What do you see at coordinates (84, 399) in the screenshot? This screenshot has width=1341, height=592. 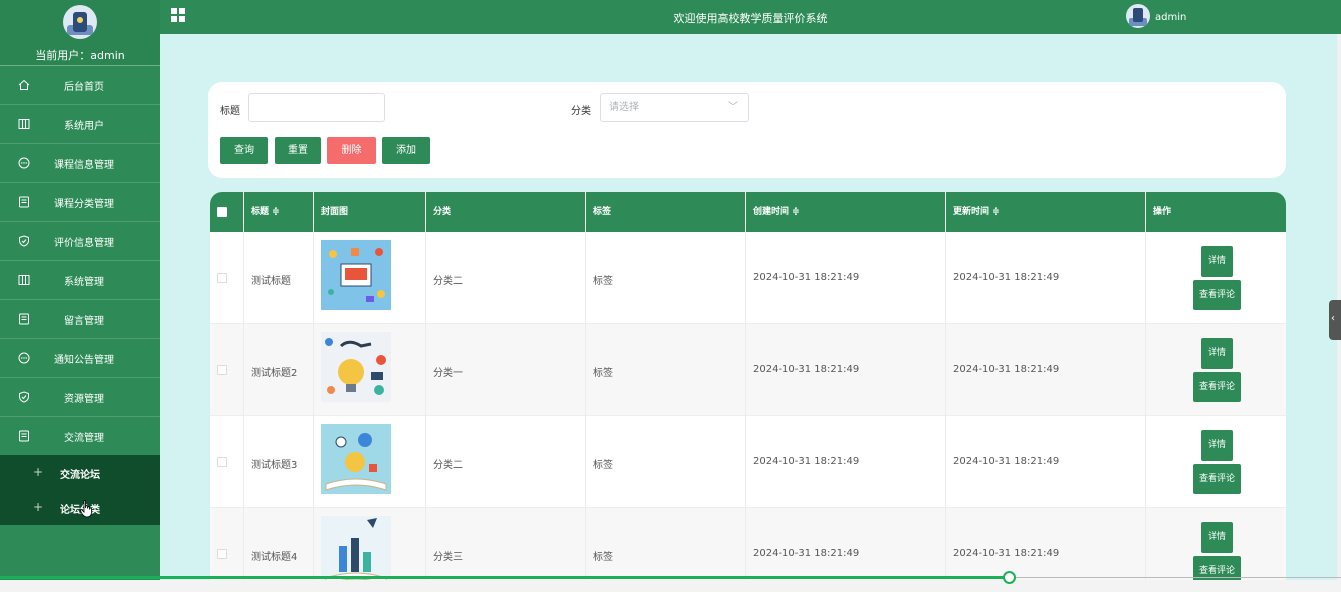 I see `sidebar-item-label: 资源管理` at bounding box center [84, 399].